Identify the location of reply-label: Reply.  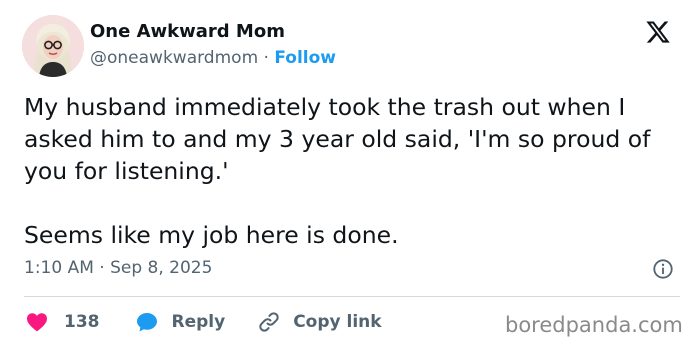
(198, 322).